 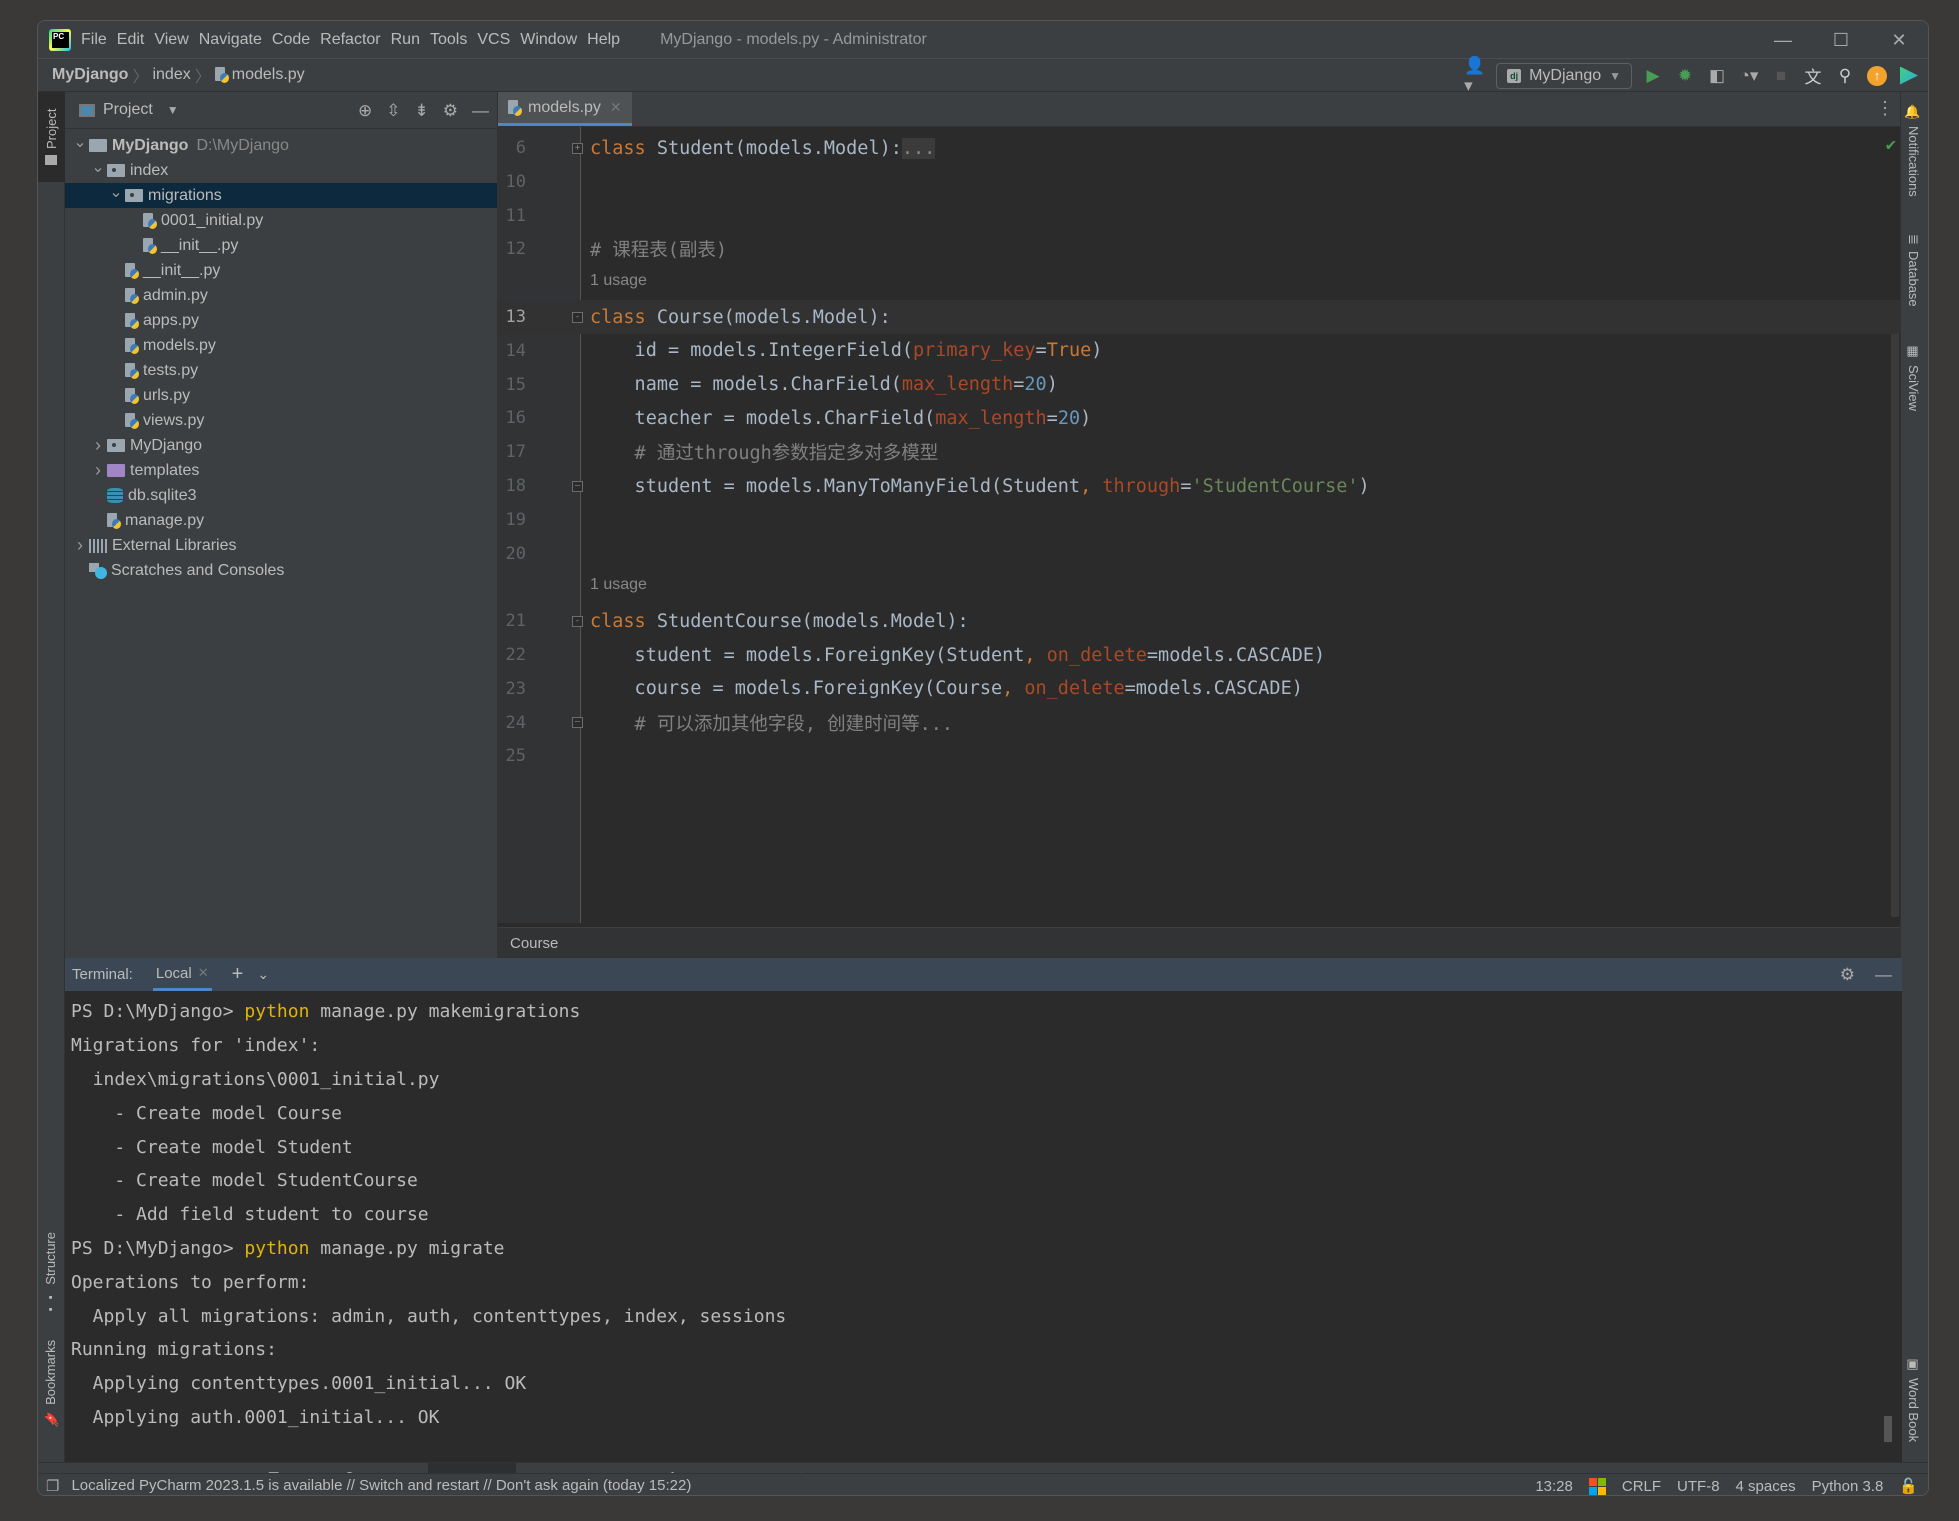 What do you see at coordinates (1200, 756) in the screenshot?
I see `code-line: 25` at bounding box center [1200, 756].